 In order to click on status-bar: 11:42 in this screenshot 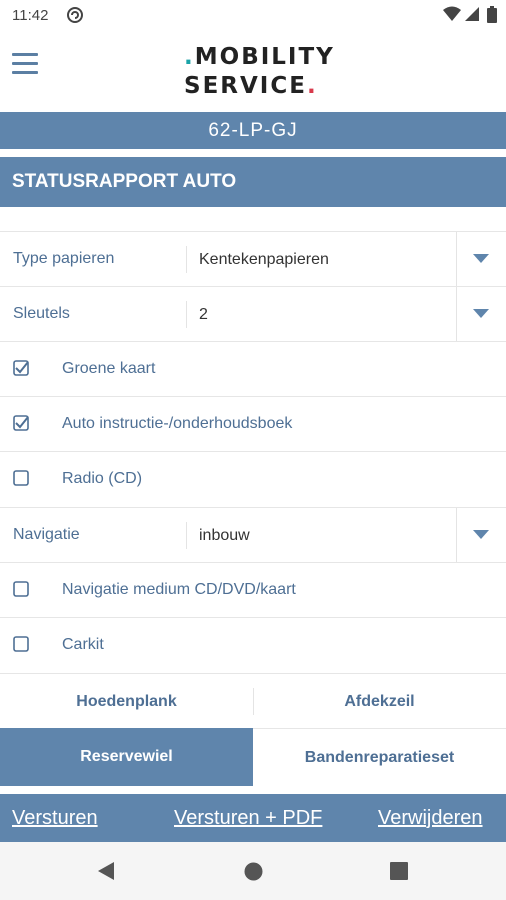, I will do `click(253, 16)`.